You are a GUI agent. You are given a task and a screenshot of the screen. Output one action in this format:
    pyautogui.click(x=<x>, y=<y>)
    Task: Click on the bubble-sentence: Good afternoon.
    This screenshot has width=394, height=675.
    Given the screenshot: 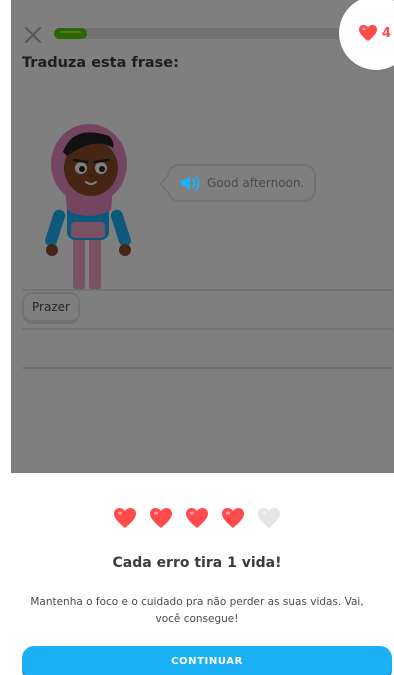 What is the action you would take?
    pyautogui.click(x=256, y=183)
    